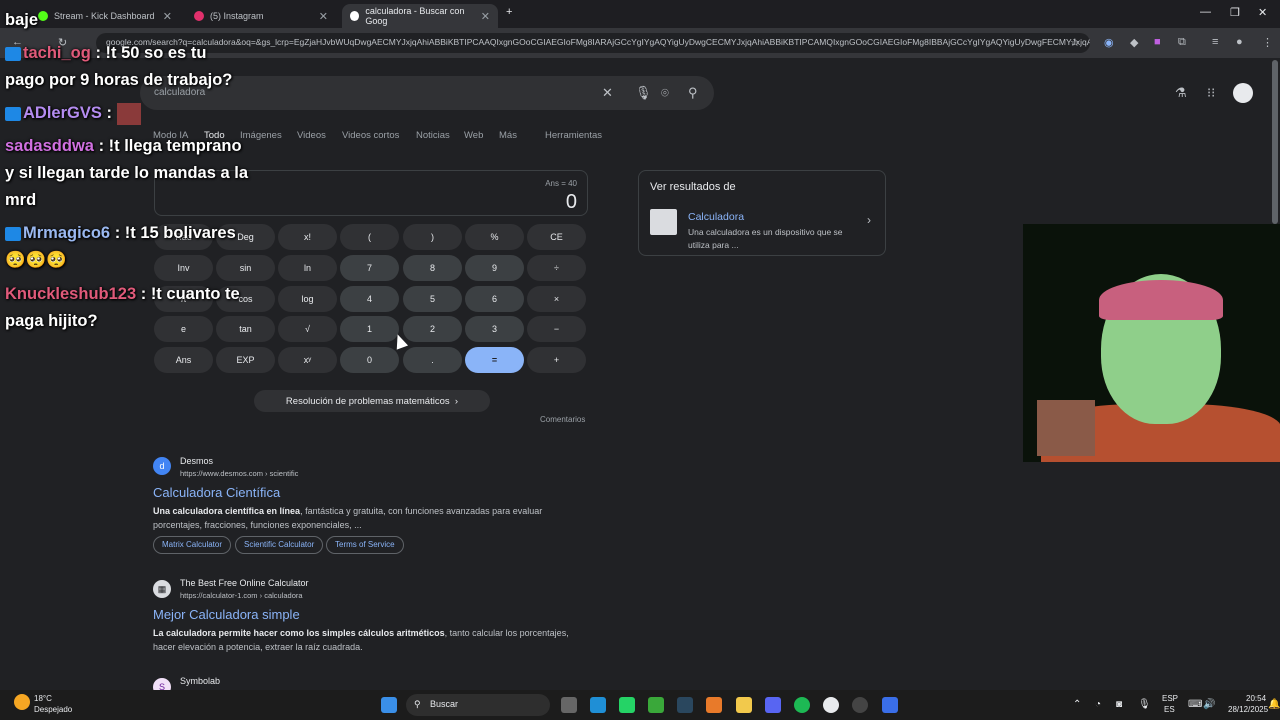 The image size is (1280, 720). I want to click on spotify-icon, so click(802, 705).